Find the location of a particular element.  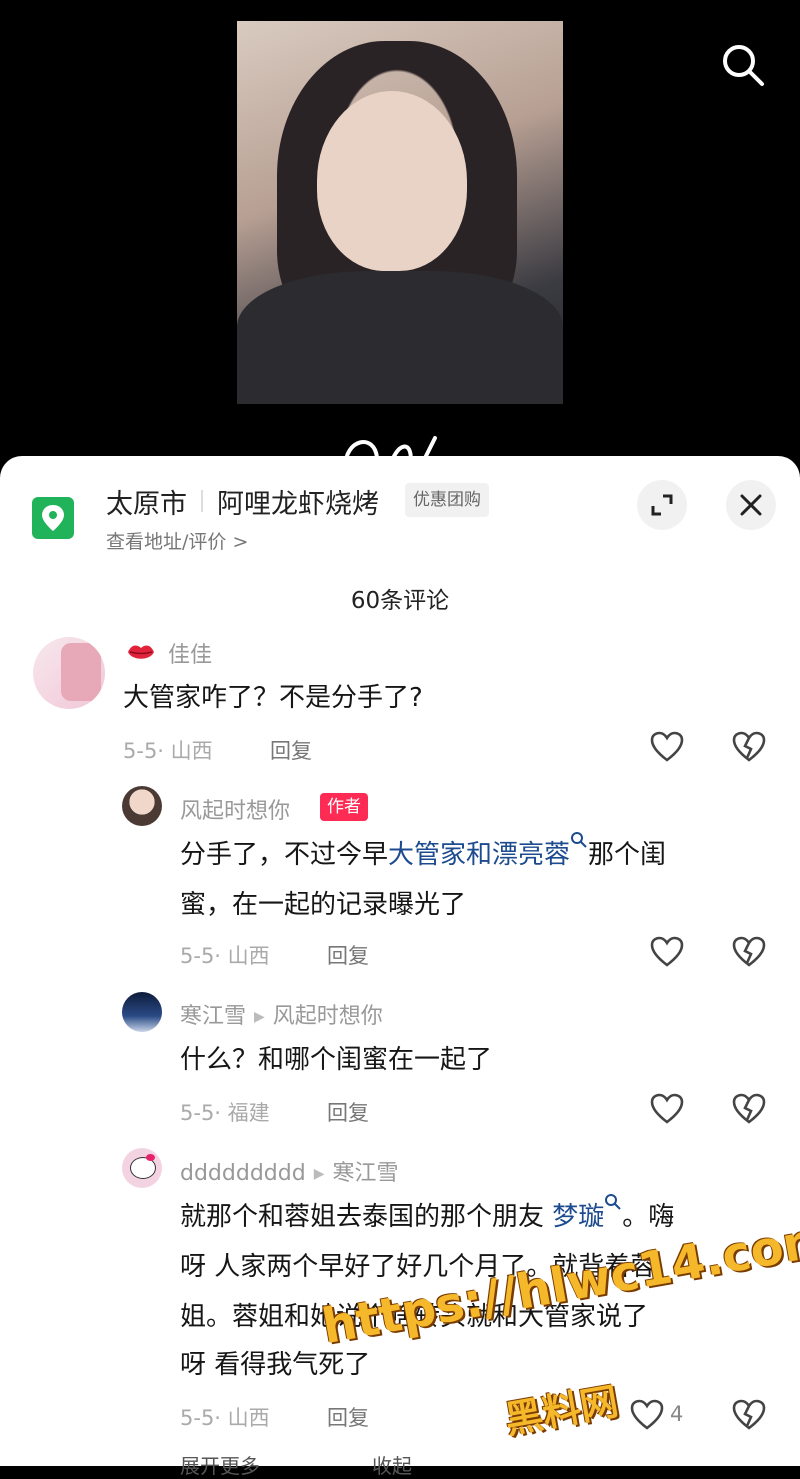

comment-username: 佳佳 is located at coordinates (190, 653).